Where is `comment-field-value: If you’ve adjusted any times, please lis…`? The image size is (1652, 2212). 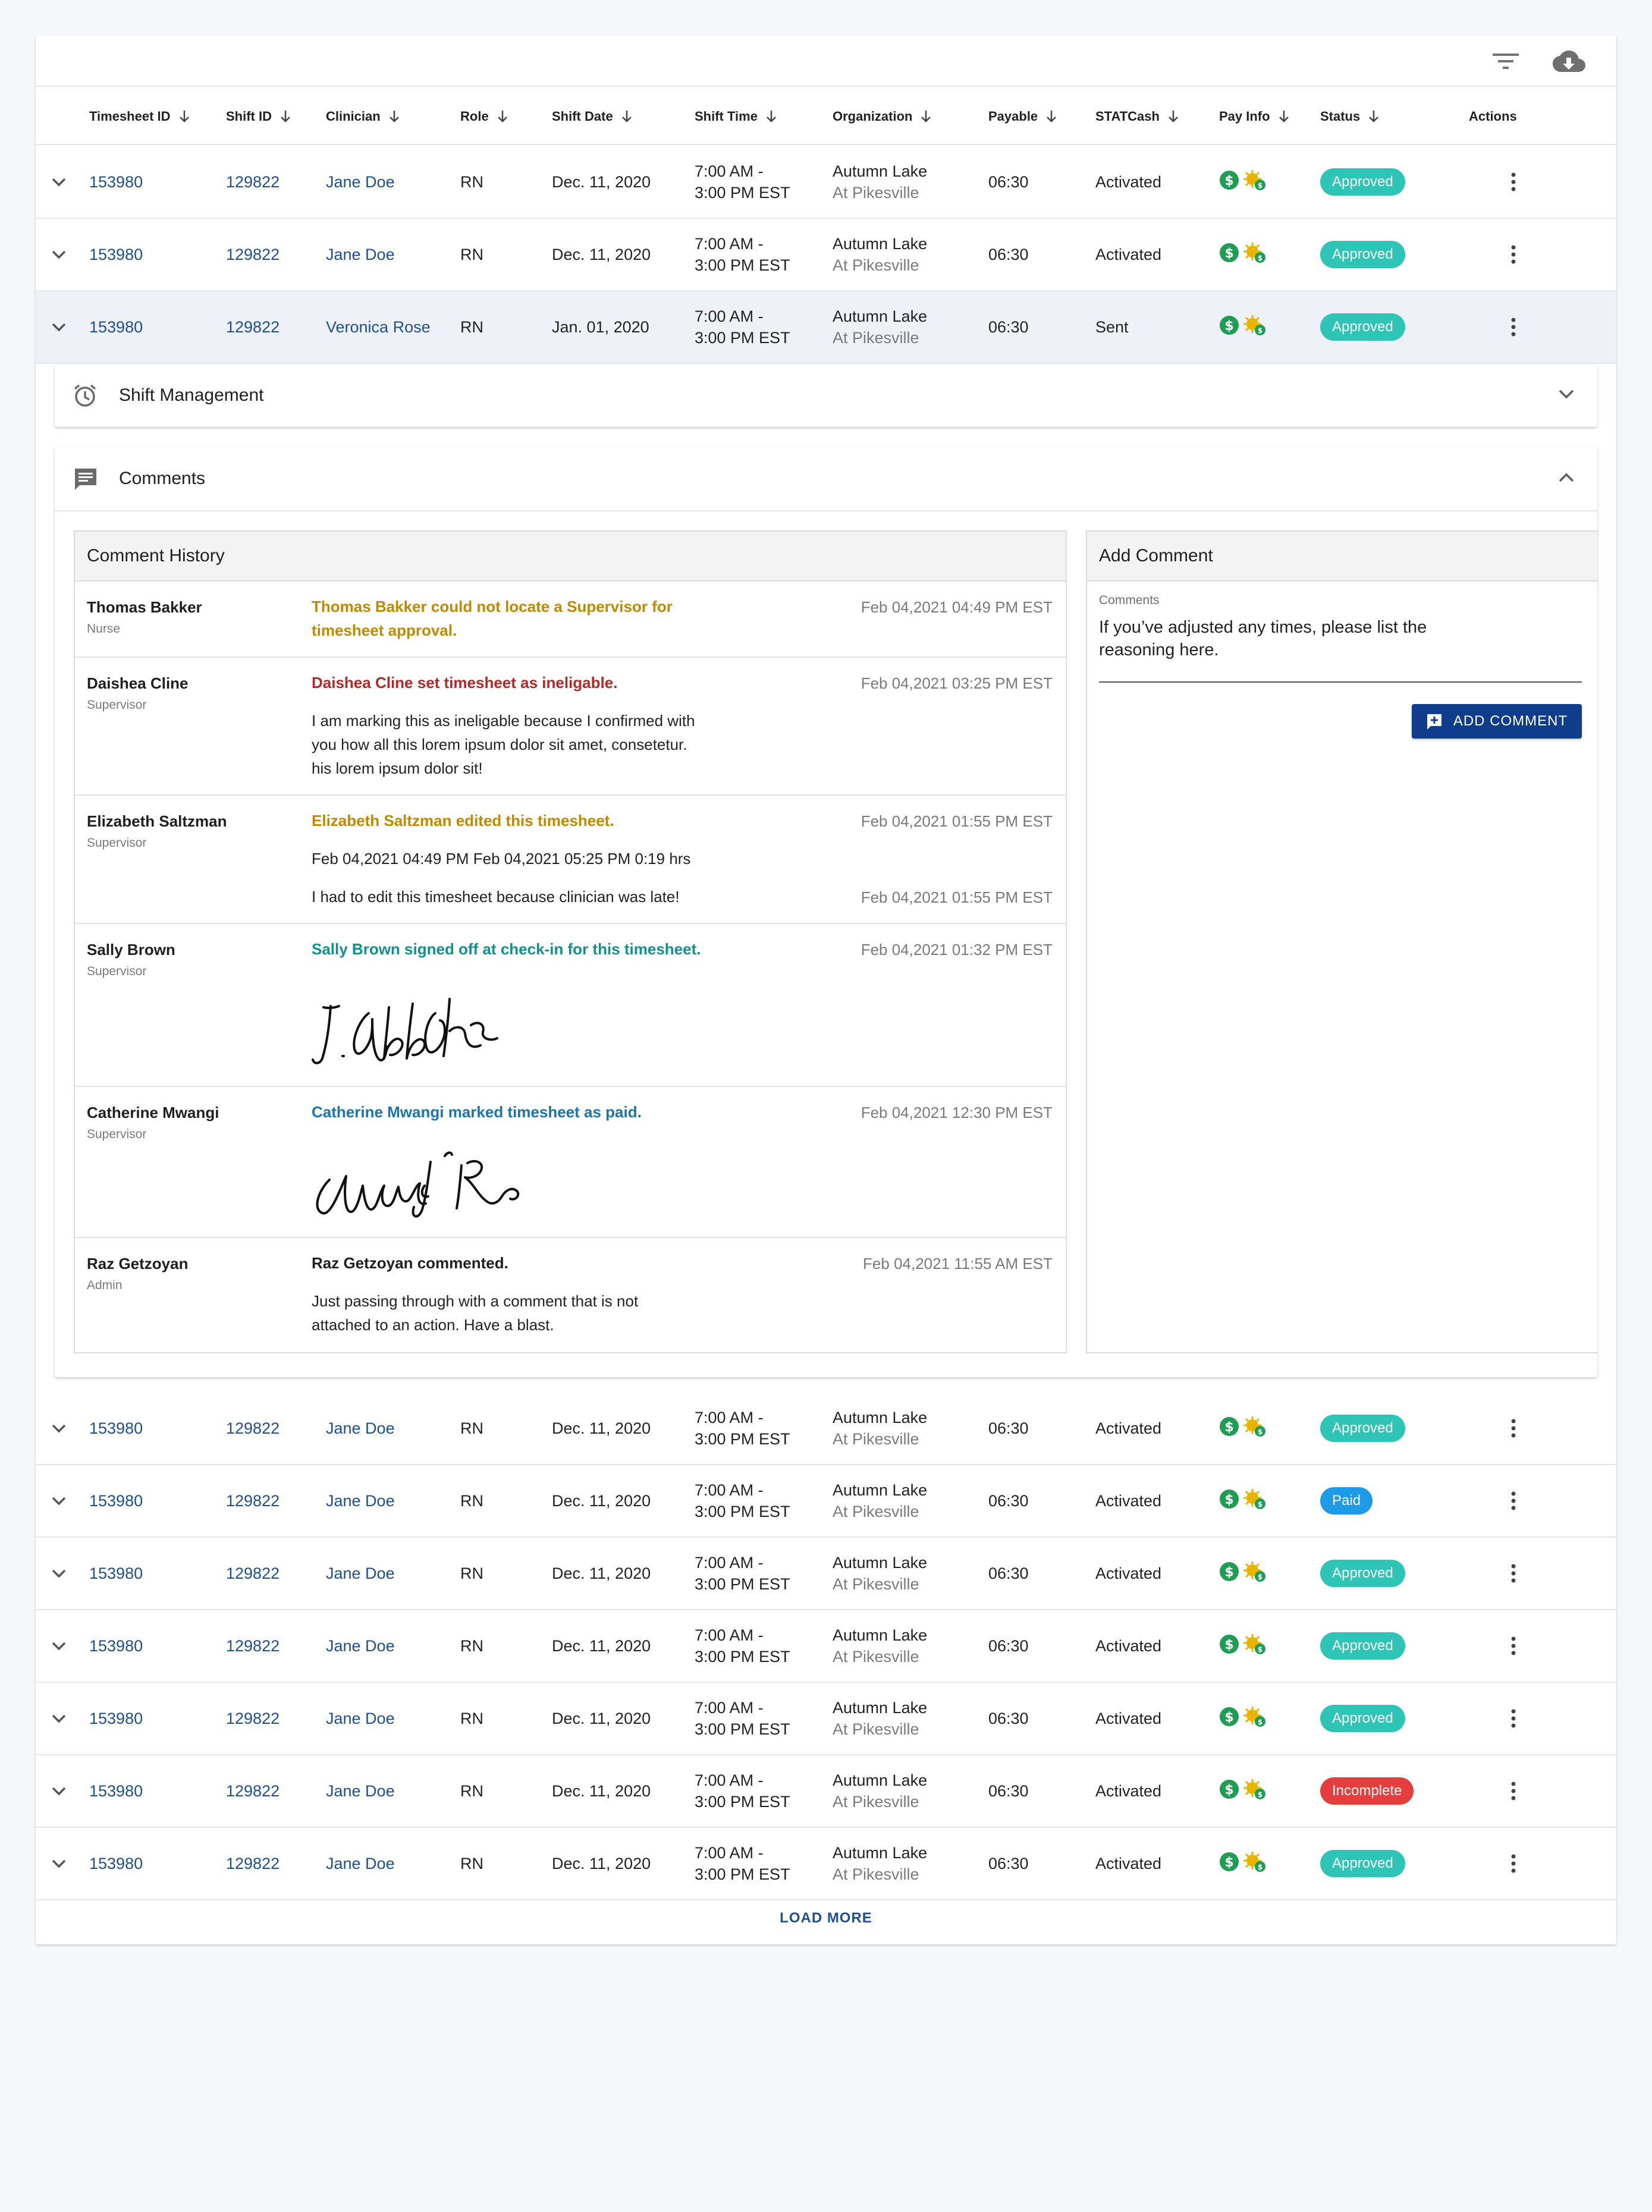 comment-field-value: If you’ve adjusted any times, please lis… is located at coordinates (1340, 638).